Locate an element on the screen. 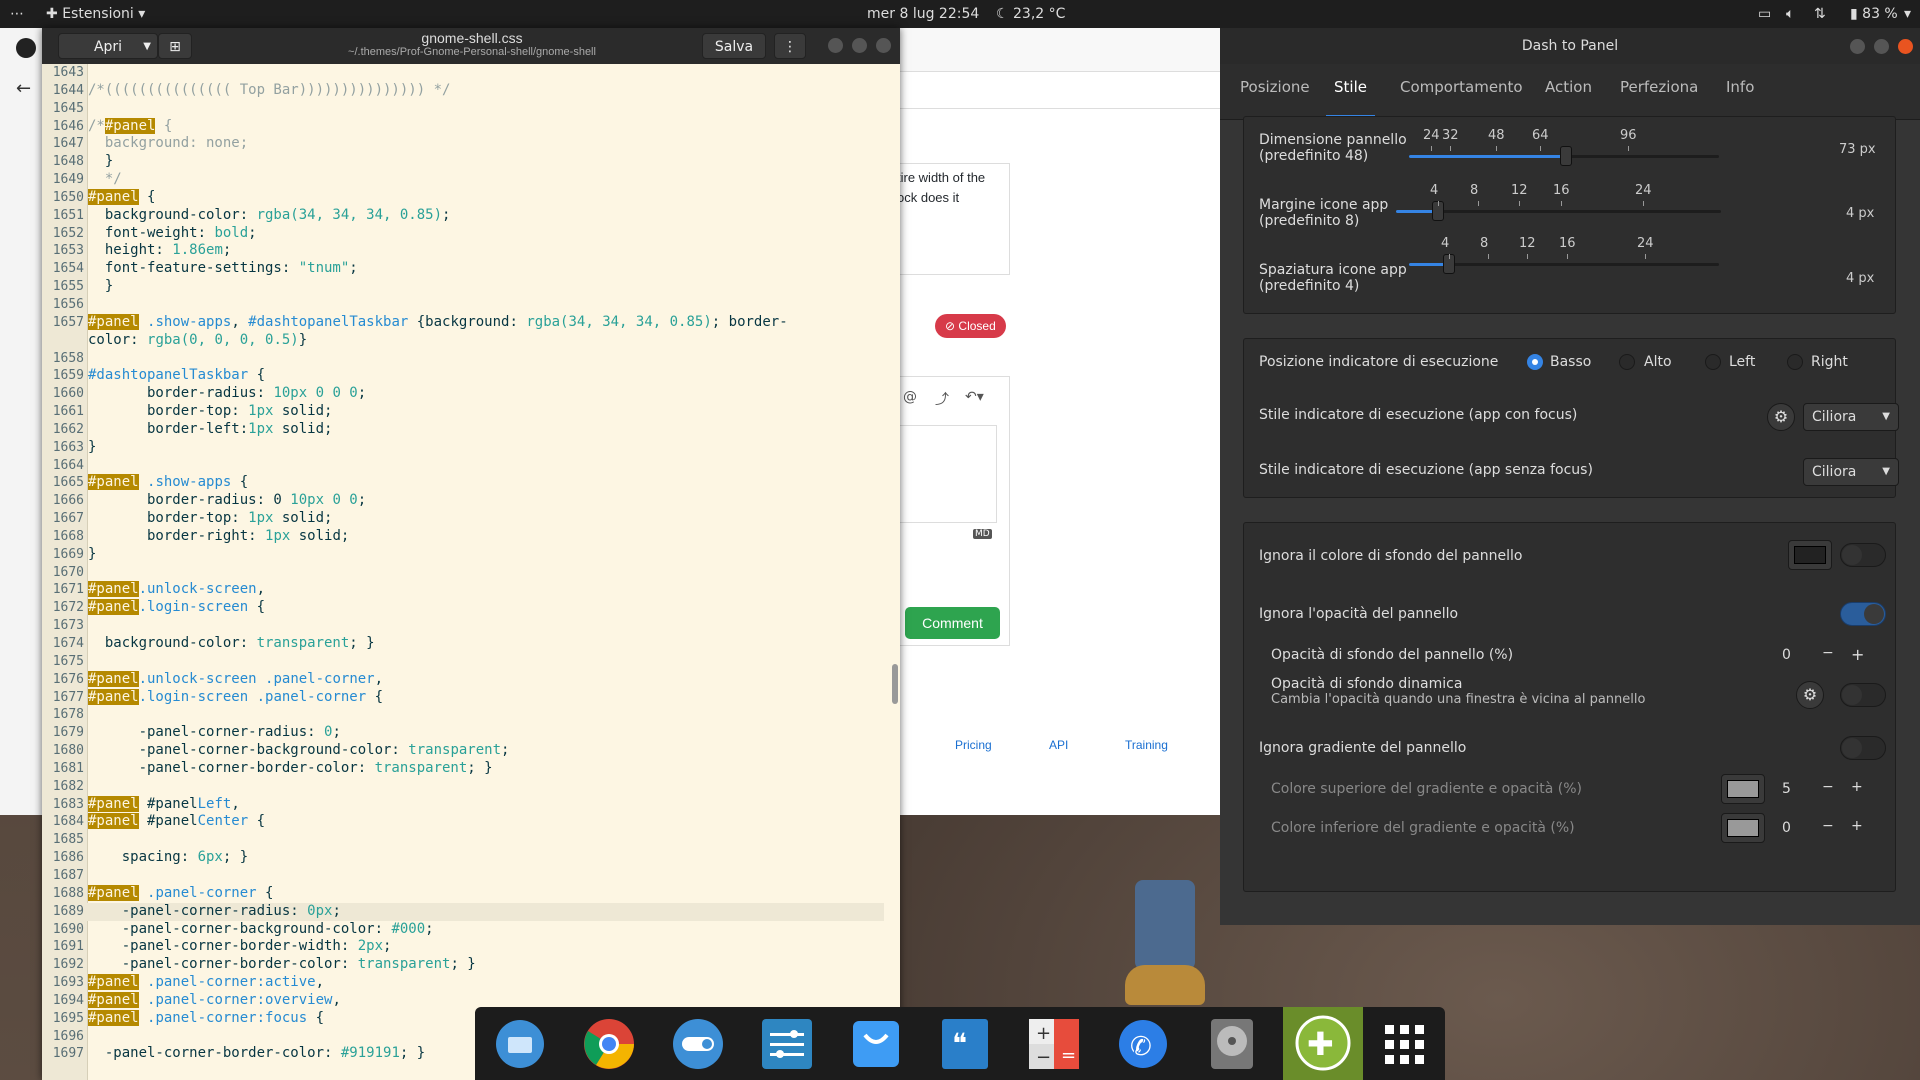  code-line: 1675 is located at coordinates (463, 662).